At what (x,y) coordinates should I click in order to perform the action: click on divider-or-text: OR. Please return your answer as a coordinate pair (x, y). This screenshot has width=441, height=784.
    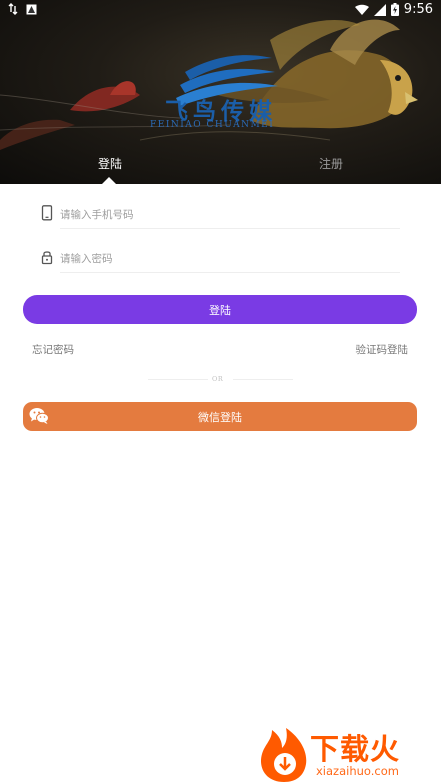
    Looking at the image, I should click on (218, 379).